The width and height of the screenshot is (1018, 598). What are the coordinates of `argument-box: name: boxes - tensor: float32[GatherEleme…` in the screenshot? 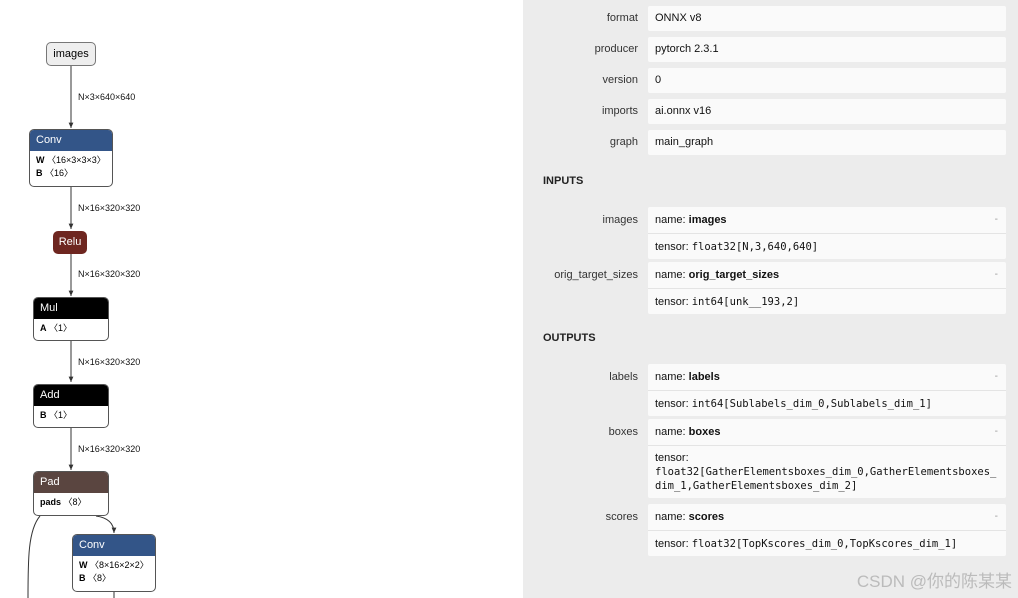 It's located at (827, 458).